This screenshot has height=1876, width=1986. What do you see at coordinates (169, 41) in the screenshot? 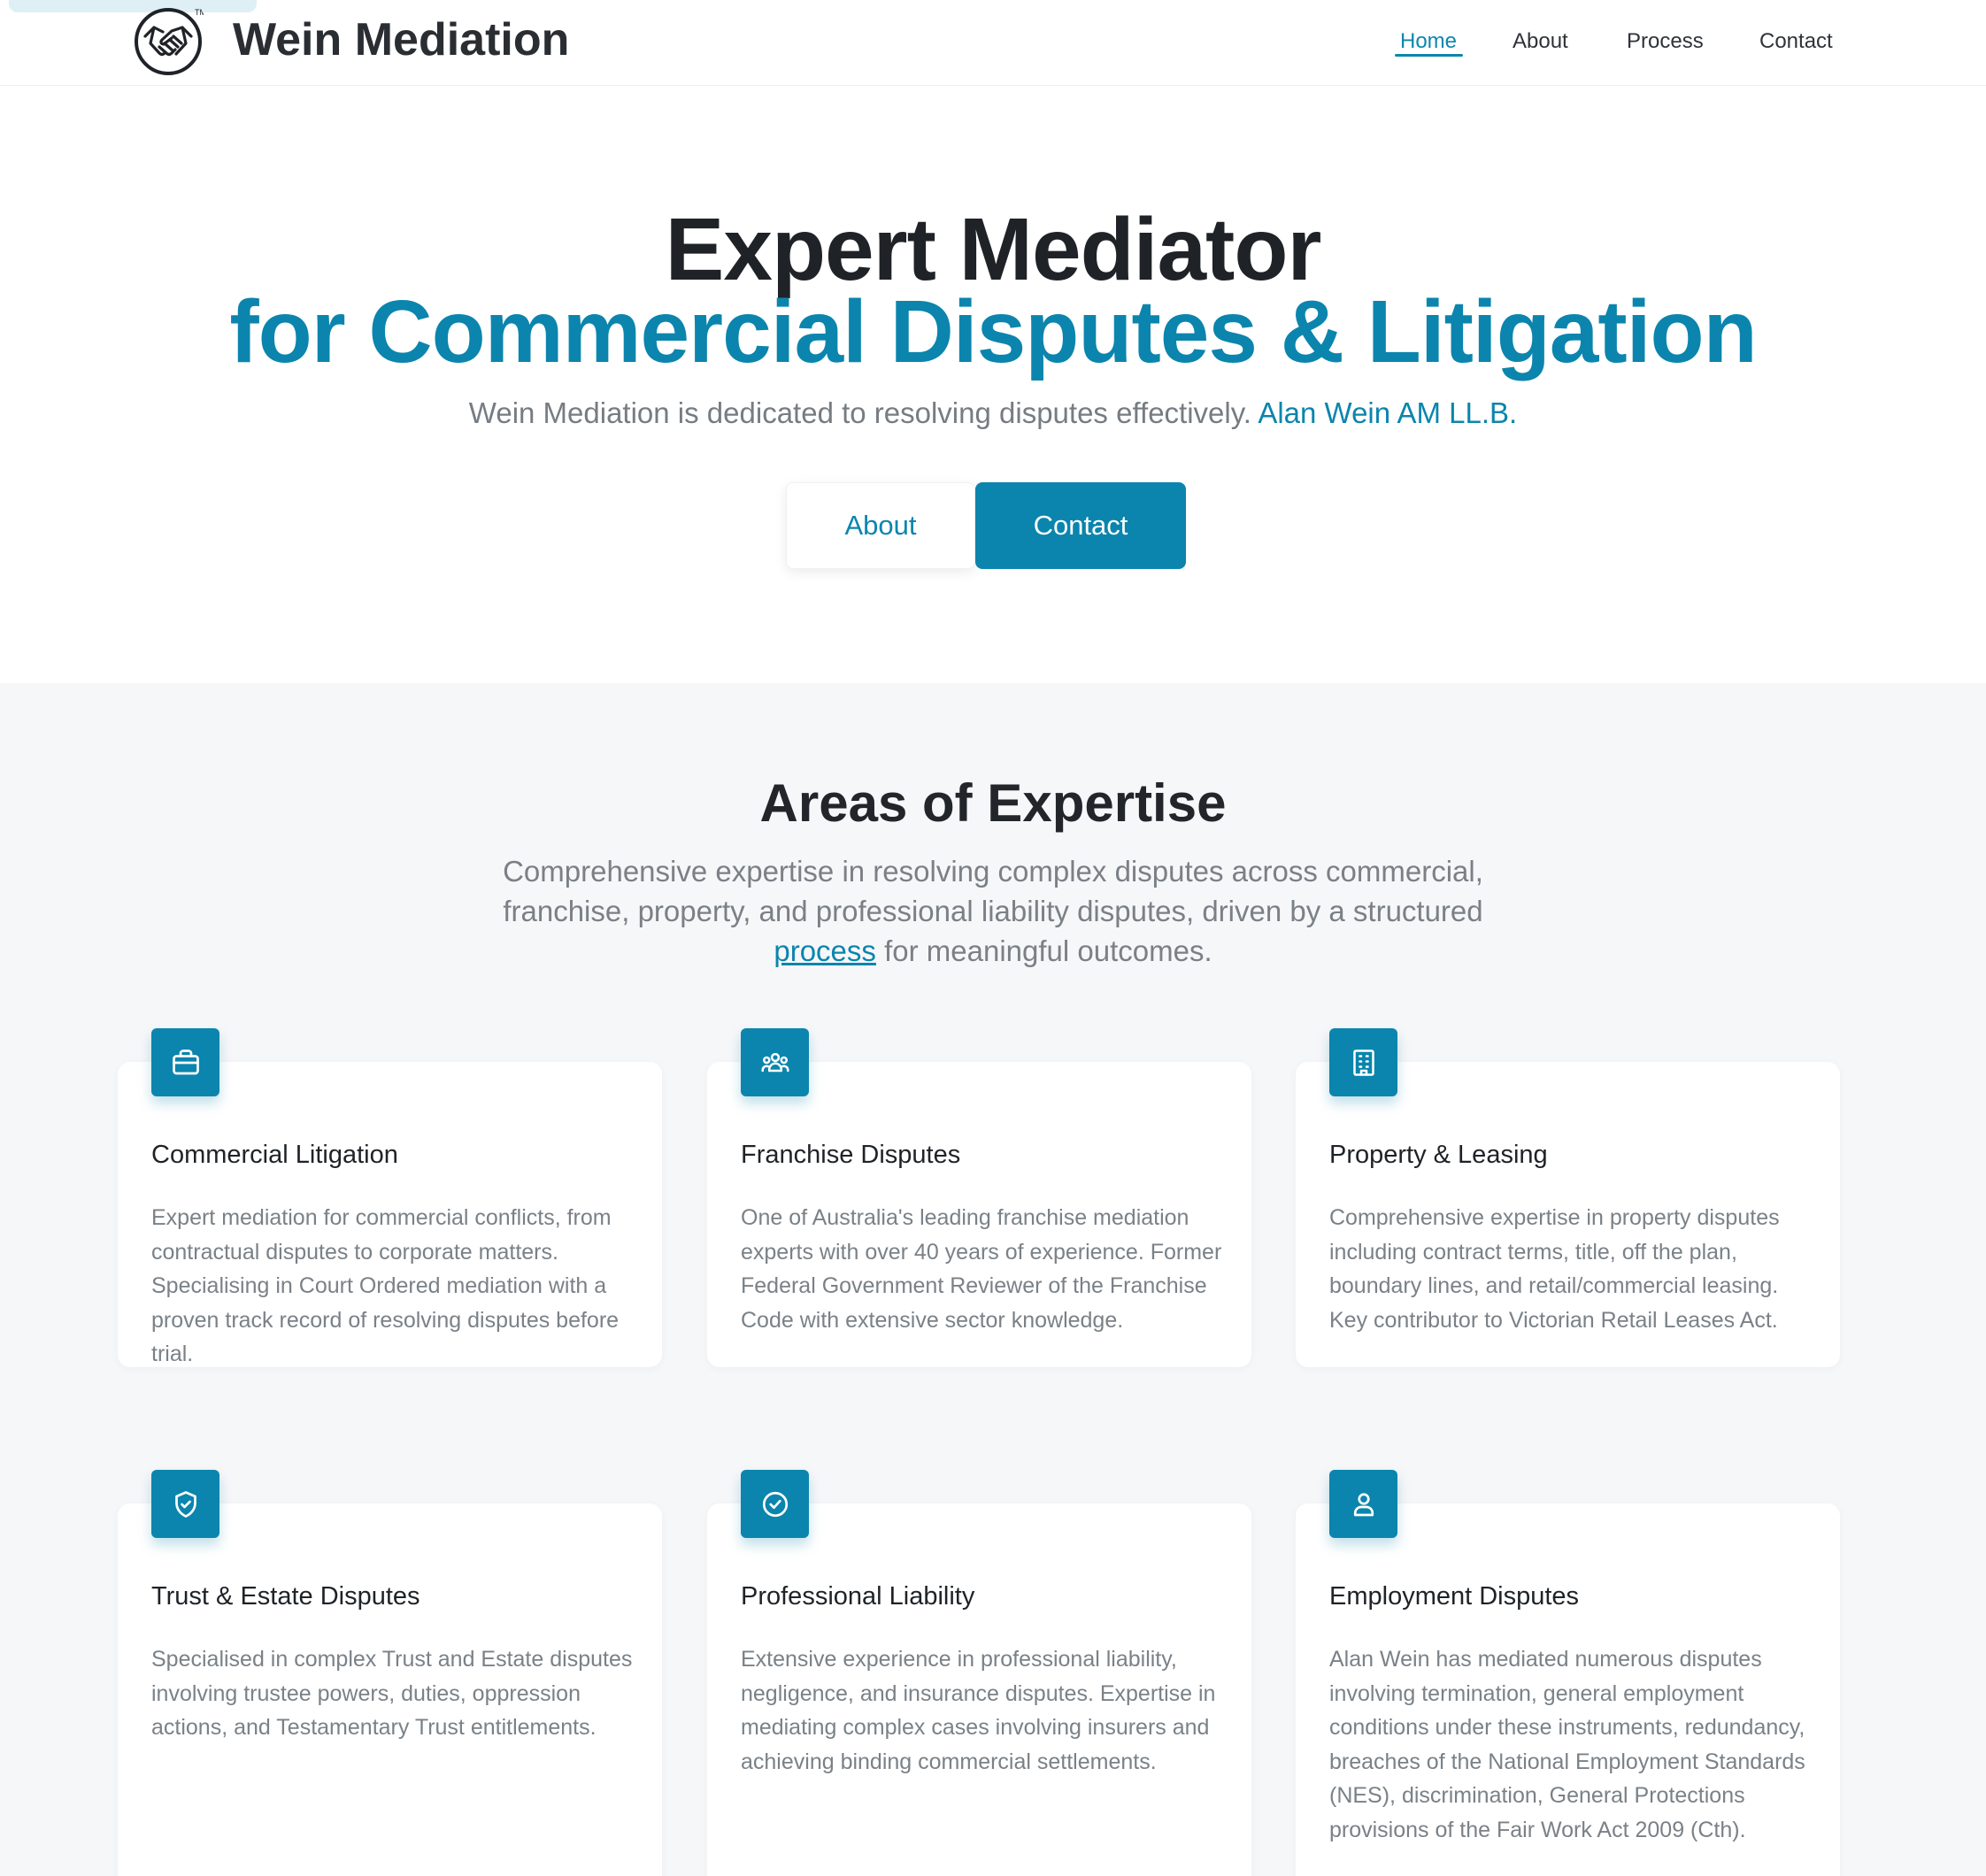
I see `handshake-icon: TM` at bounding box center [169, 41].